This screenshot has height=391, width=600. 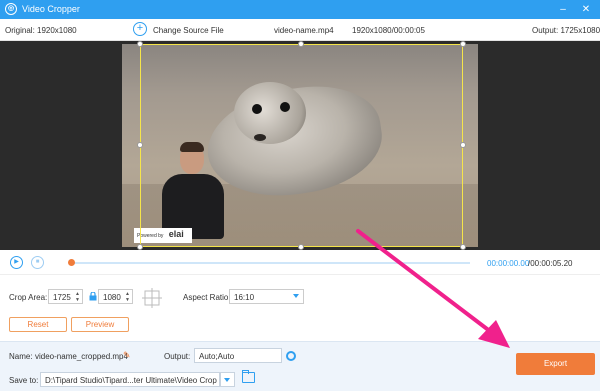 I want to click on crop-width-value: 1725, so click(x=62, y=297).